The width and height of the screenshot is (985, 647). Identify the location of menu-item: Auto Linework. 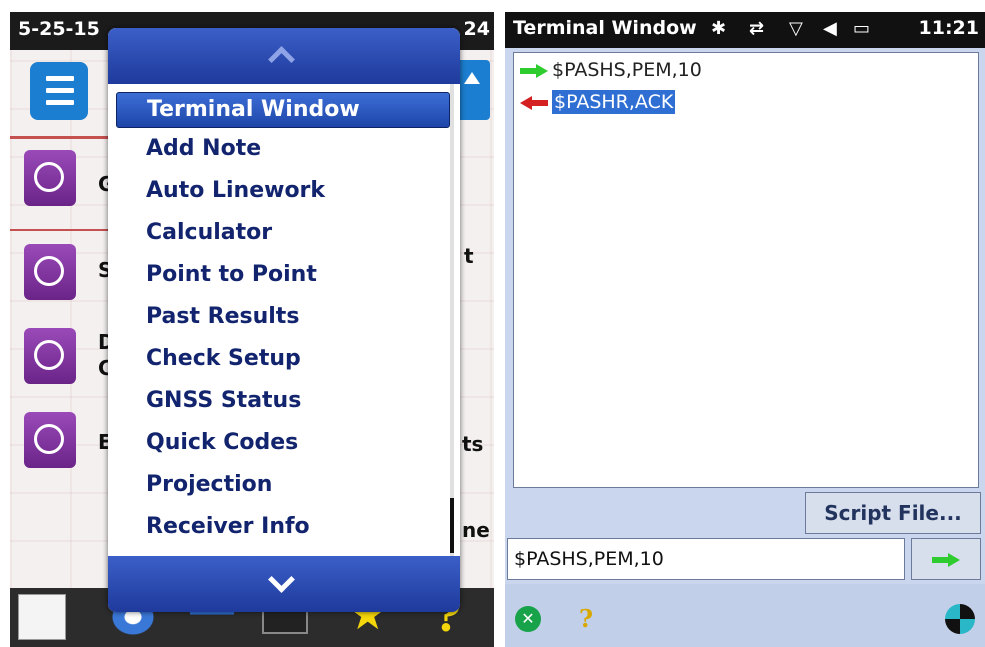
(284, 191).